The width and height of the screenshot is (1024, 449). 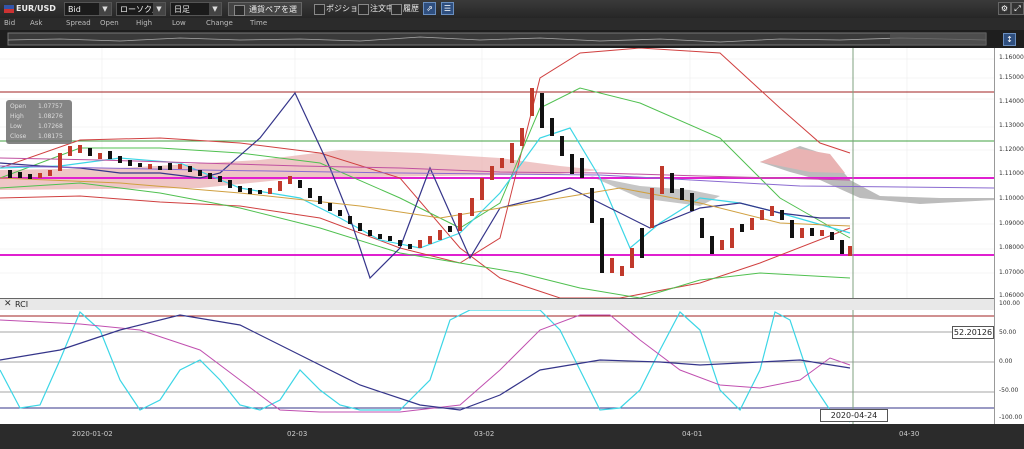 I want to click on rci-axis-label: 100.00, so click(x=1009, y=303).